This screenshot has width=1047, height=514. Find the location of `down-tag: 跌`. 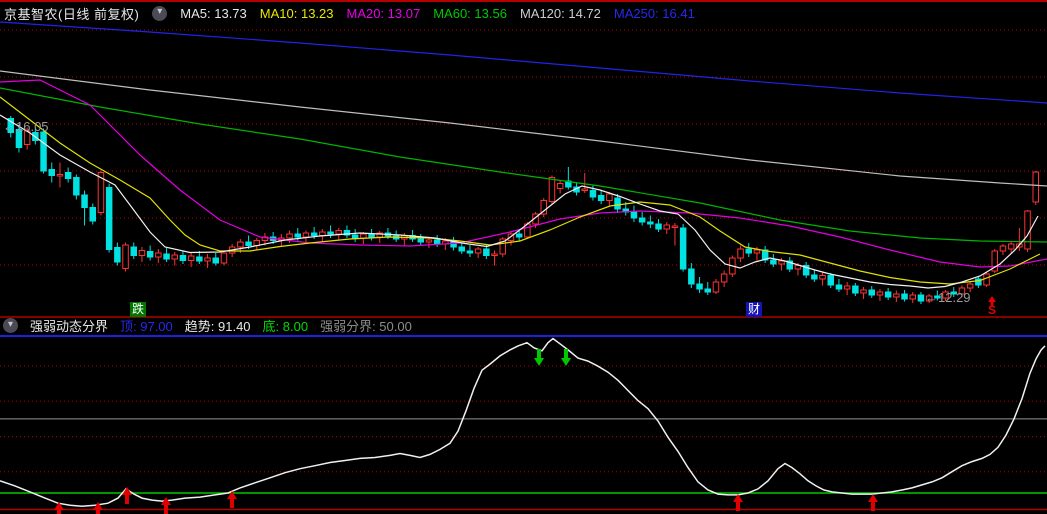

down-tag: 跌 is located at coordinates (138, 309).